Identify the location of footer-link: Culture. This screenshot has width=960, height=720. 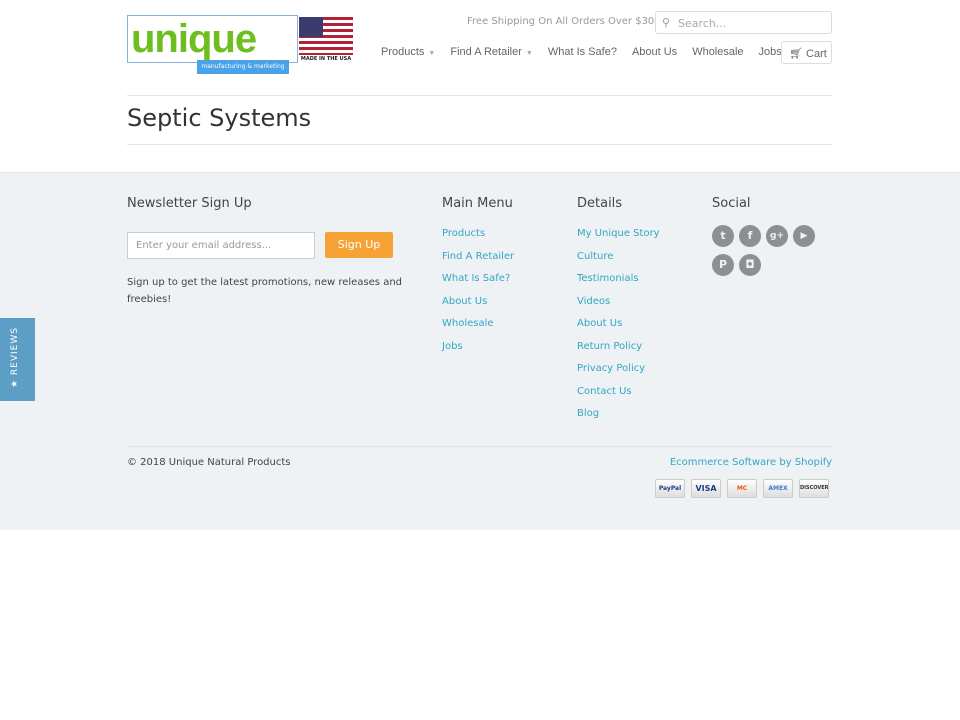
(618, 257).